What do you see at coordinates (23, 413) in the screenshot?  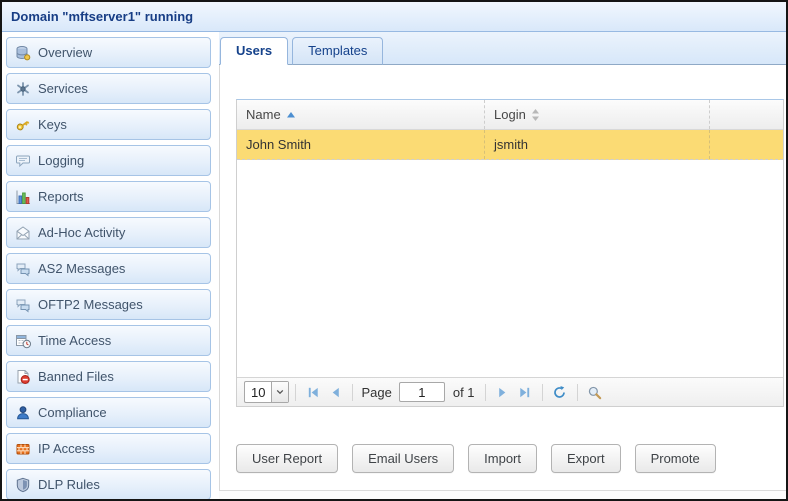 I see `person-icon` at bounding box center [23, 413].